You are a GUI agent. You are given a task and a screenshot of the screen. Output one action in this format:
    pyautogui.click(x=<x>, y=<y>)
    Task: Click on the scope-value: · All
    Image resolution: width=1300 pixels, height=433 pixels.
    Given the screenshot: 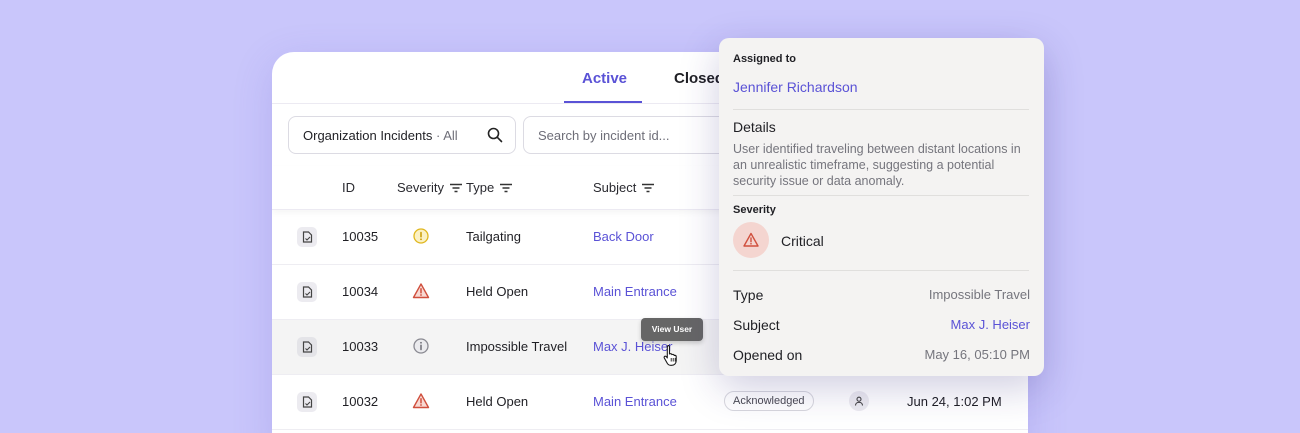 What is the action you would take?
    pyautogui.click(x=445, y=135)
    